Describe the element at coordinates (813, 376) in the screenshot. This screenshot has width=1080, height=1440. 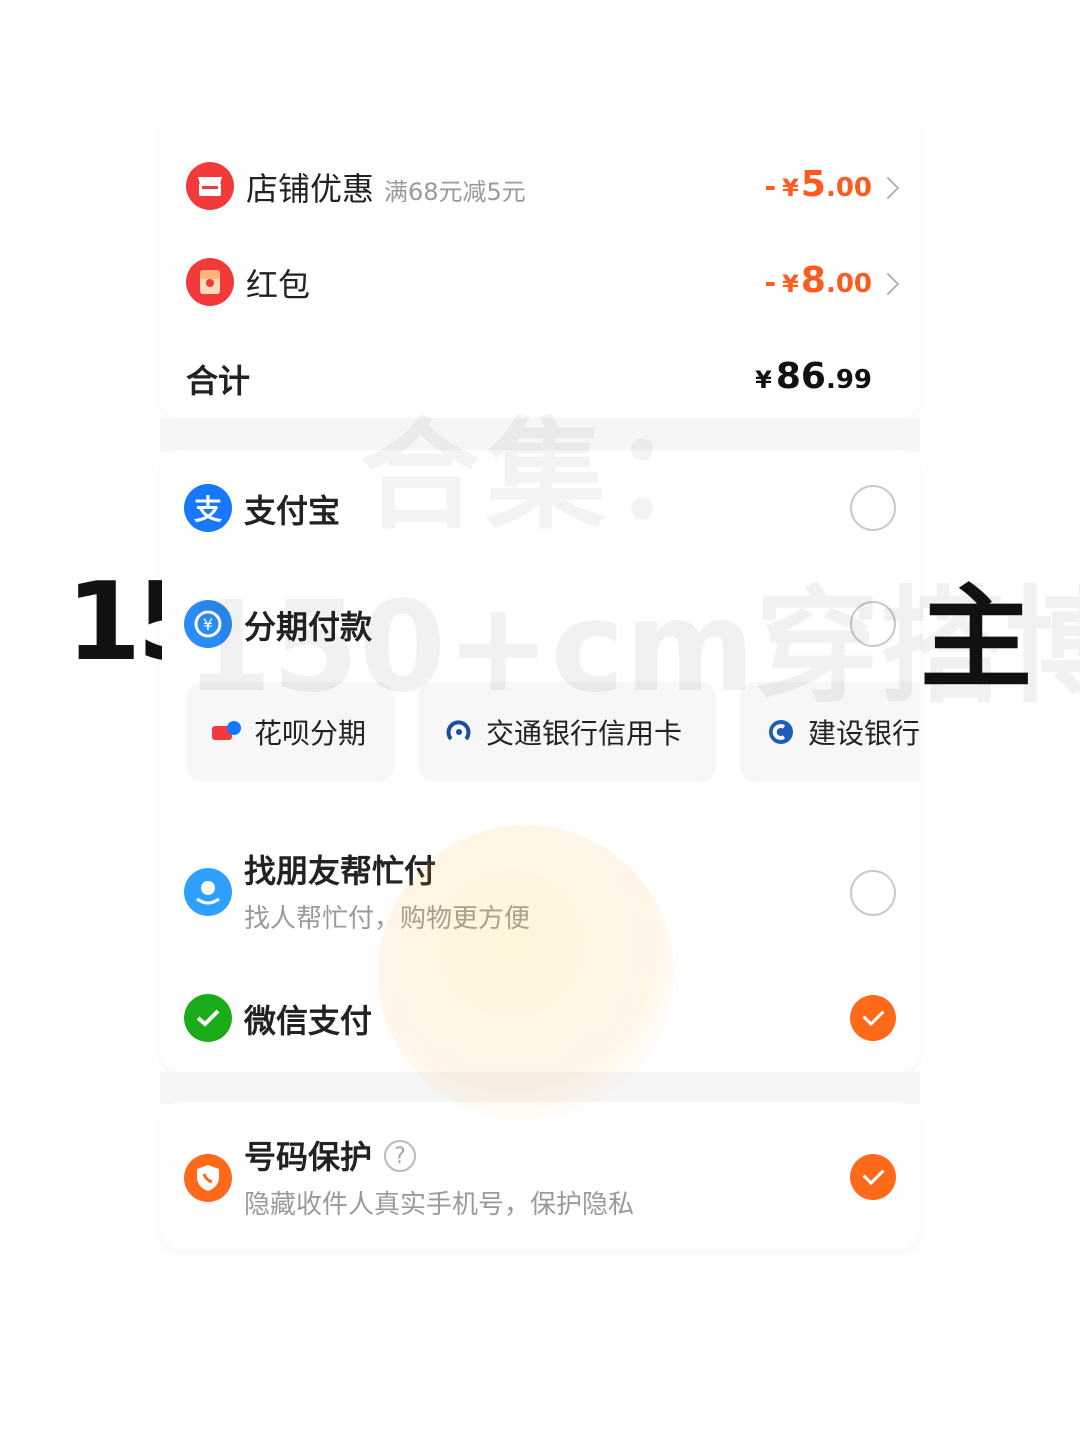
I see `total-amount: ¥ 86 .99` at that location.